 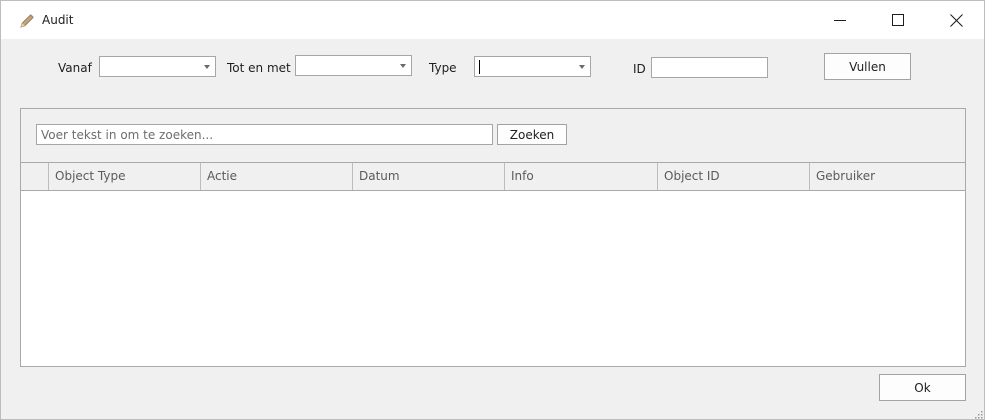 I want to click on column-header-object-id: Object ID, so click(x=734, y=176).